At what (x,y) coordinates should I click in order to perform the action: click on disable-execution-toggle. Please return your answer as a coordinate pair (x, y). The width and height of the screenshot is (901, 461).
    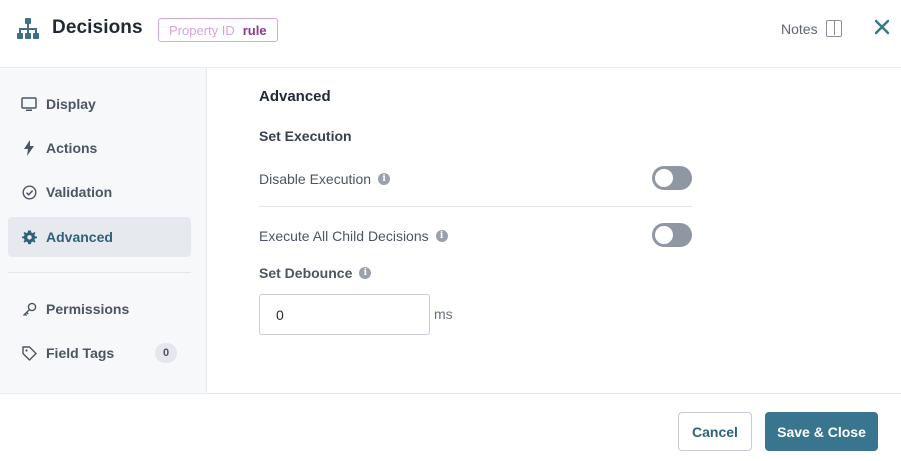
    Looking at the image, I should click on (672, 178).